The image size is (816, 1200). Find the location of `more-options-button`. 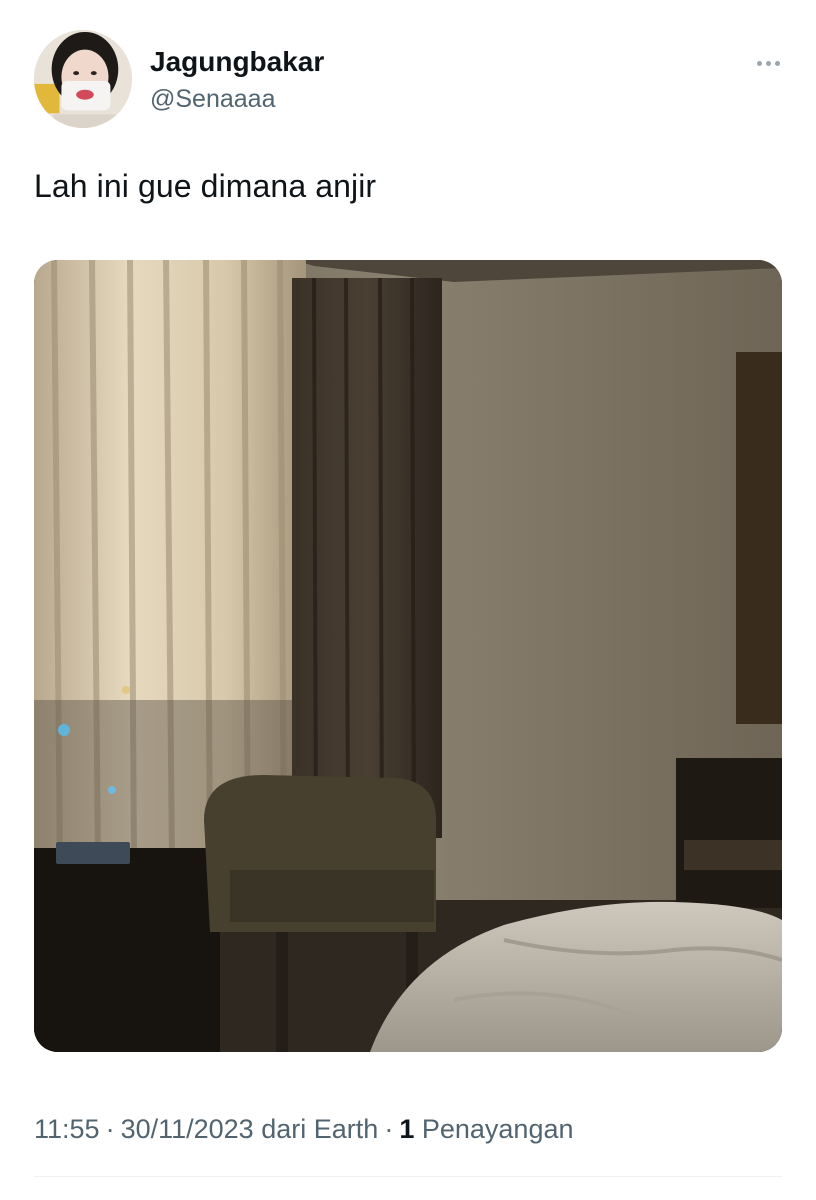

more-options-button is located at coordinates (768, 63).